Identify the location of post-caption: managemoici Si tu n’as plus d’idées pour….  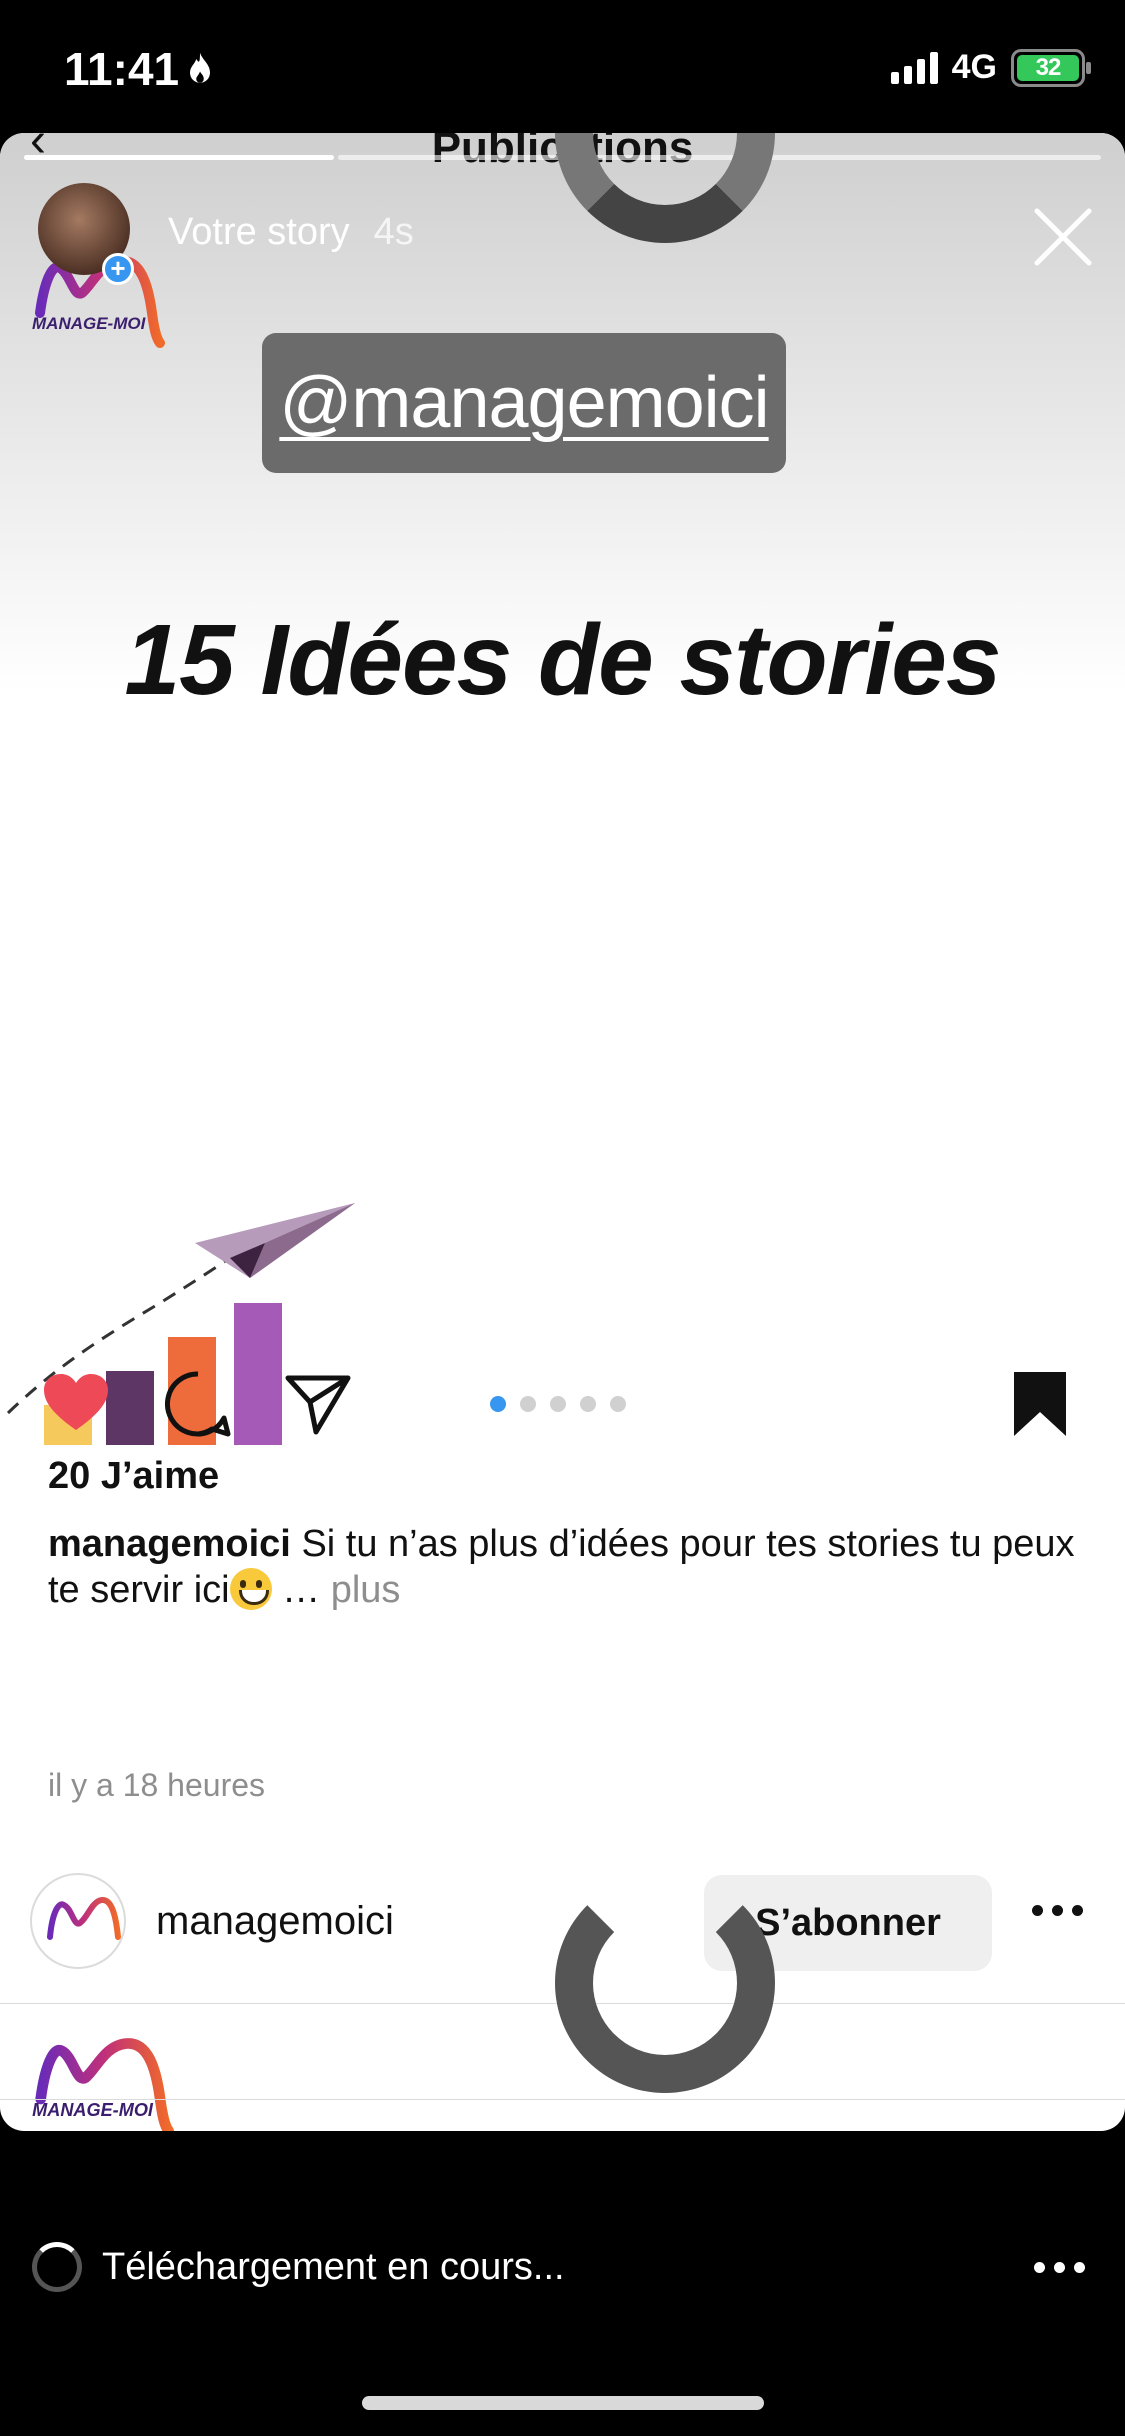
(561, 1567).